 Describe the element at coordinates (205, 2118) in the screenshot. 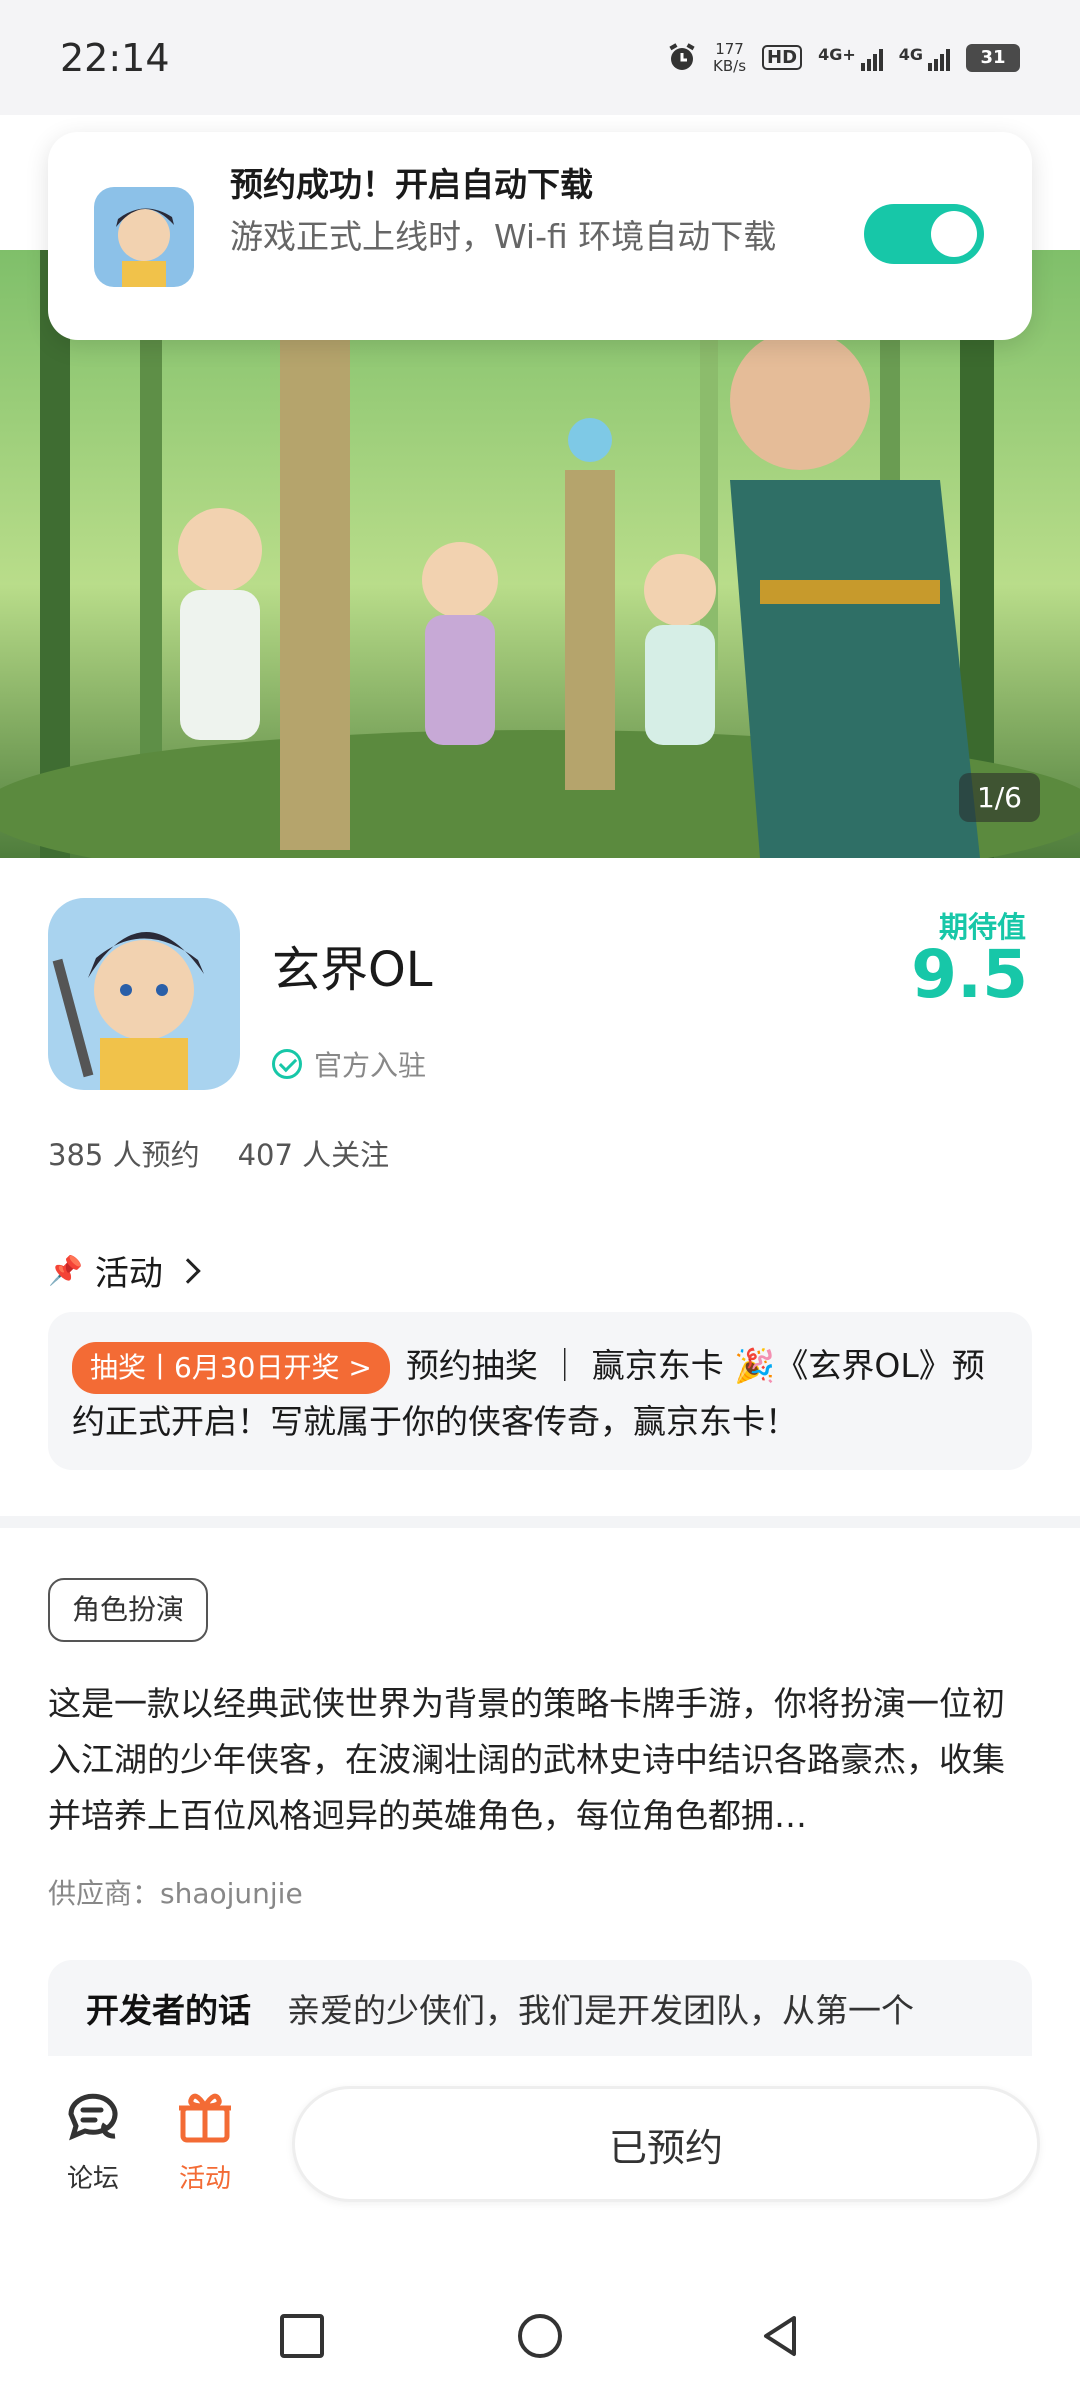

I see `gift-icon` at that location.